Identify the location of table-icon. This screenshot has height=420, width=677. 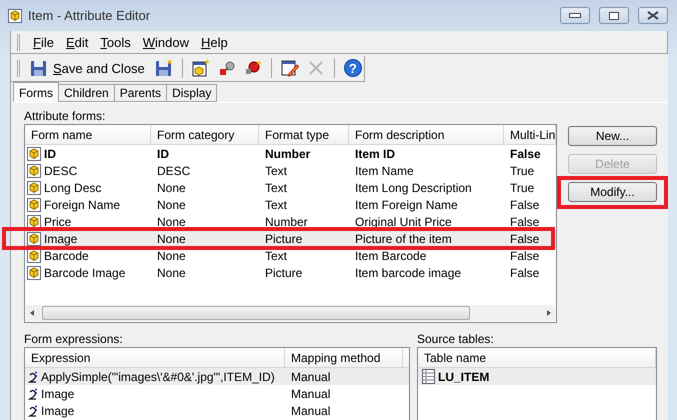
(428, 376).